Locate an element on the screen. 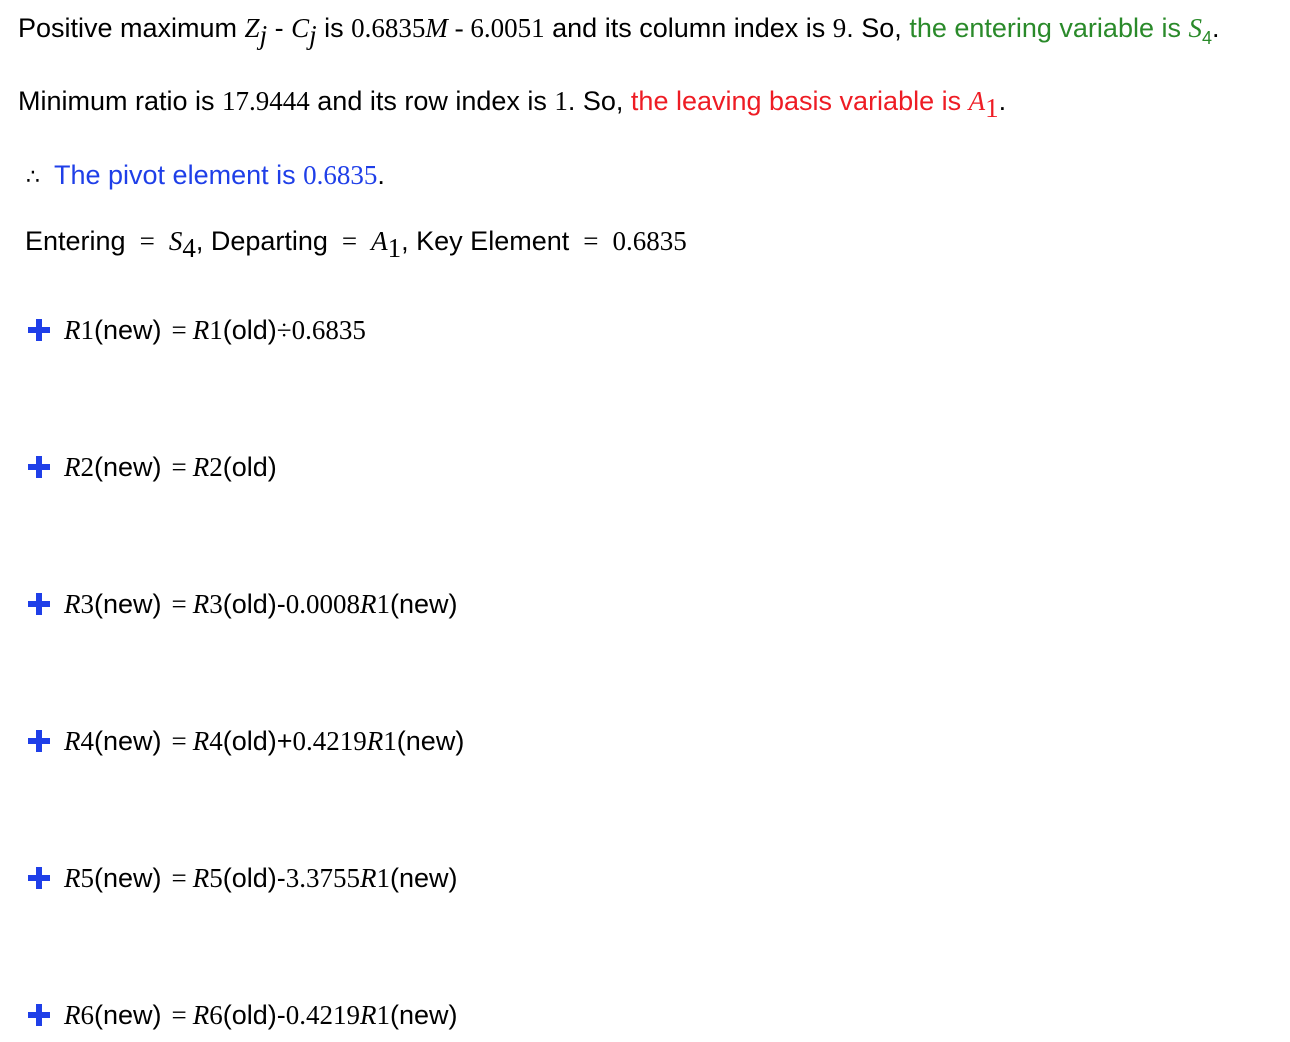 The image size is (1290, 1042). entering-summary-var: S is located at coordinates (175, 241).